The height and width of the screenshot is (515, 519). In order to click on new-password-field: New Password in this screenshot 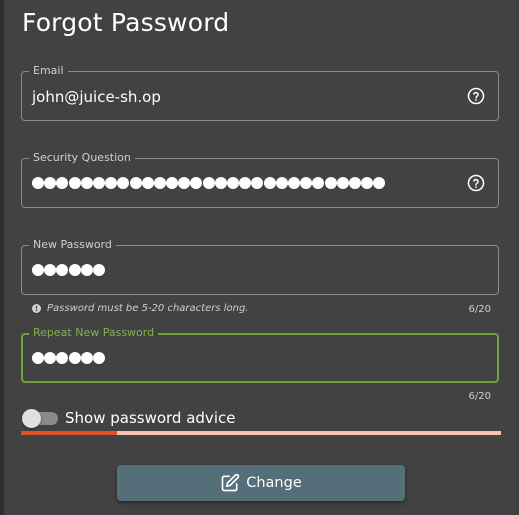, I will do `click(260, 266)`.